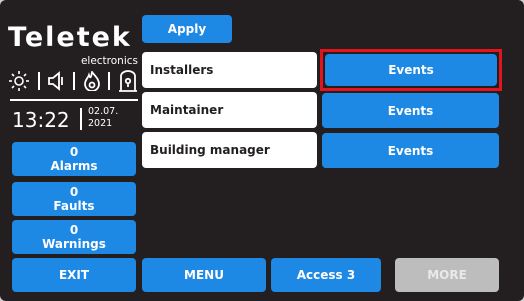 This screenshot has width=524, height=301. Describe the element at coordinates (103, 111) in the screenshot. I see `clock-date-day: 02.07.` at that location.